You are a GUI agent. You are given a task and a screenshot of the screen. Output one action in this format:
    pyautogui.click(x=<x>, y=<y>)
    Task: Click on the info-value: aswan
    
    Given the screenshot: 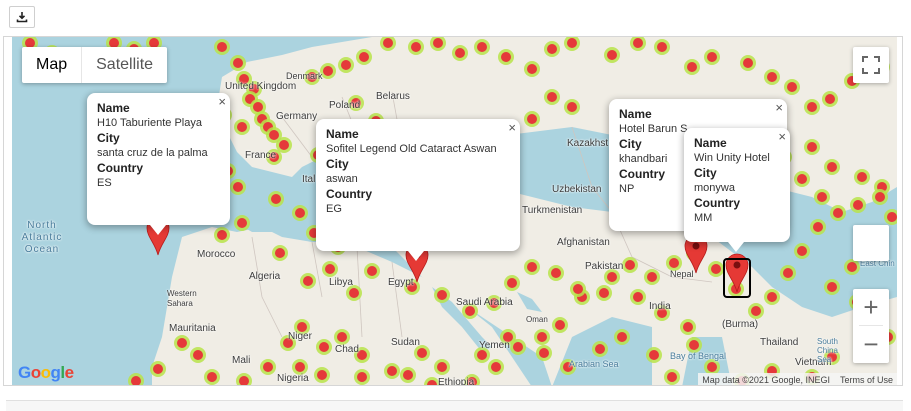 What is the action you would take?
    pyautogui.click(x=342, y=179)
    